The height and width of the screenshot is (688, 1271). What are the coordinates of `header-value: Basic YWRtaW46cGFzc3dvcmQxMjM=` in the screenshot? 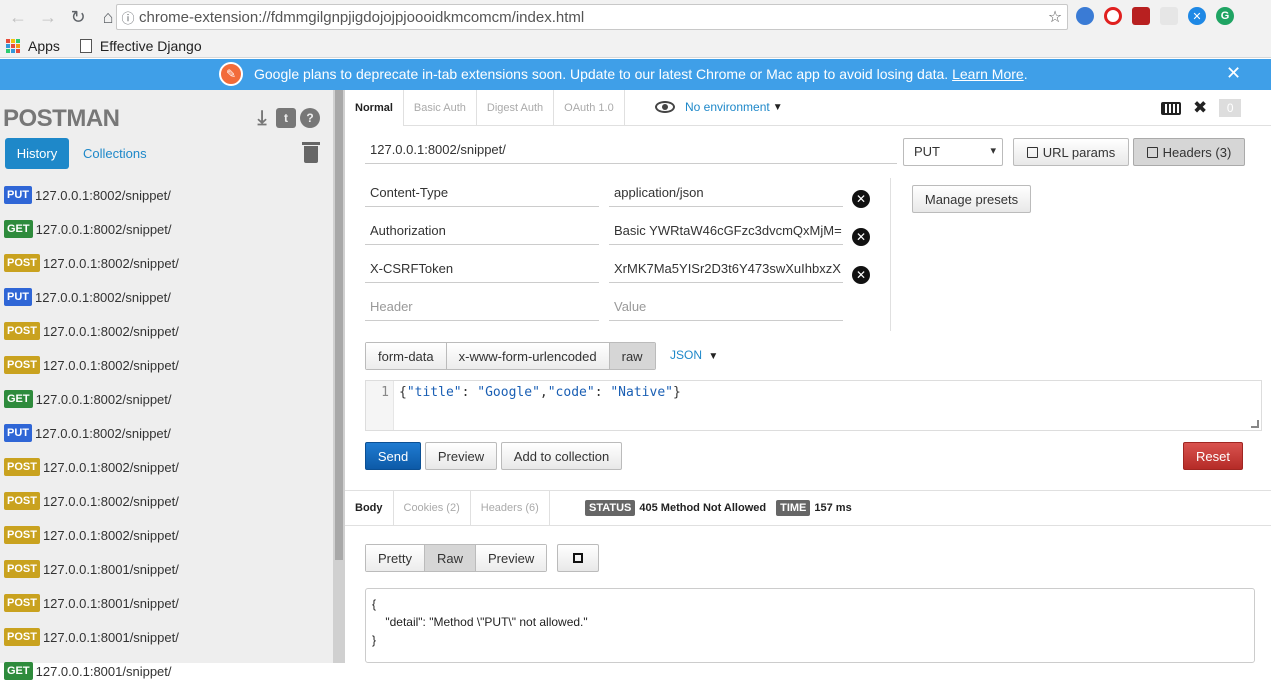 It's located at (726, 231).